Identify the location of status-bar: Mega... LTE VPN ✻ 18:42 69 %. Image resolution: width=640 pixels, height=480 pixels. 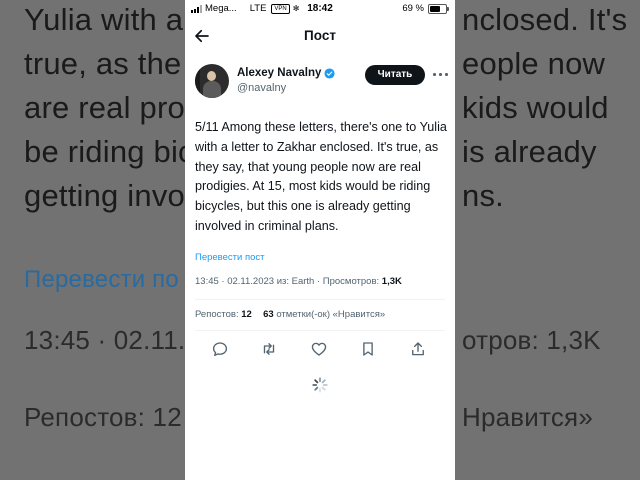
(320, 9).